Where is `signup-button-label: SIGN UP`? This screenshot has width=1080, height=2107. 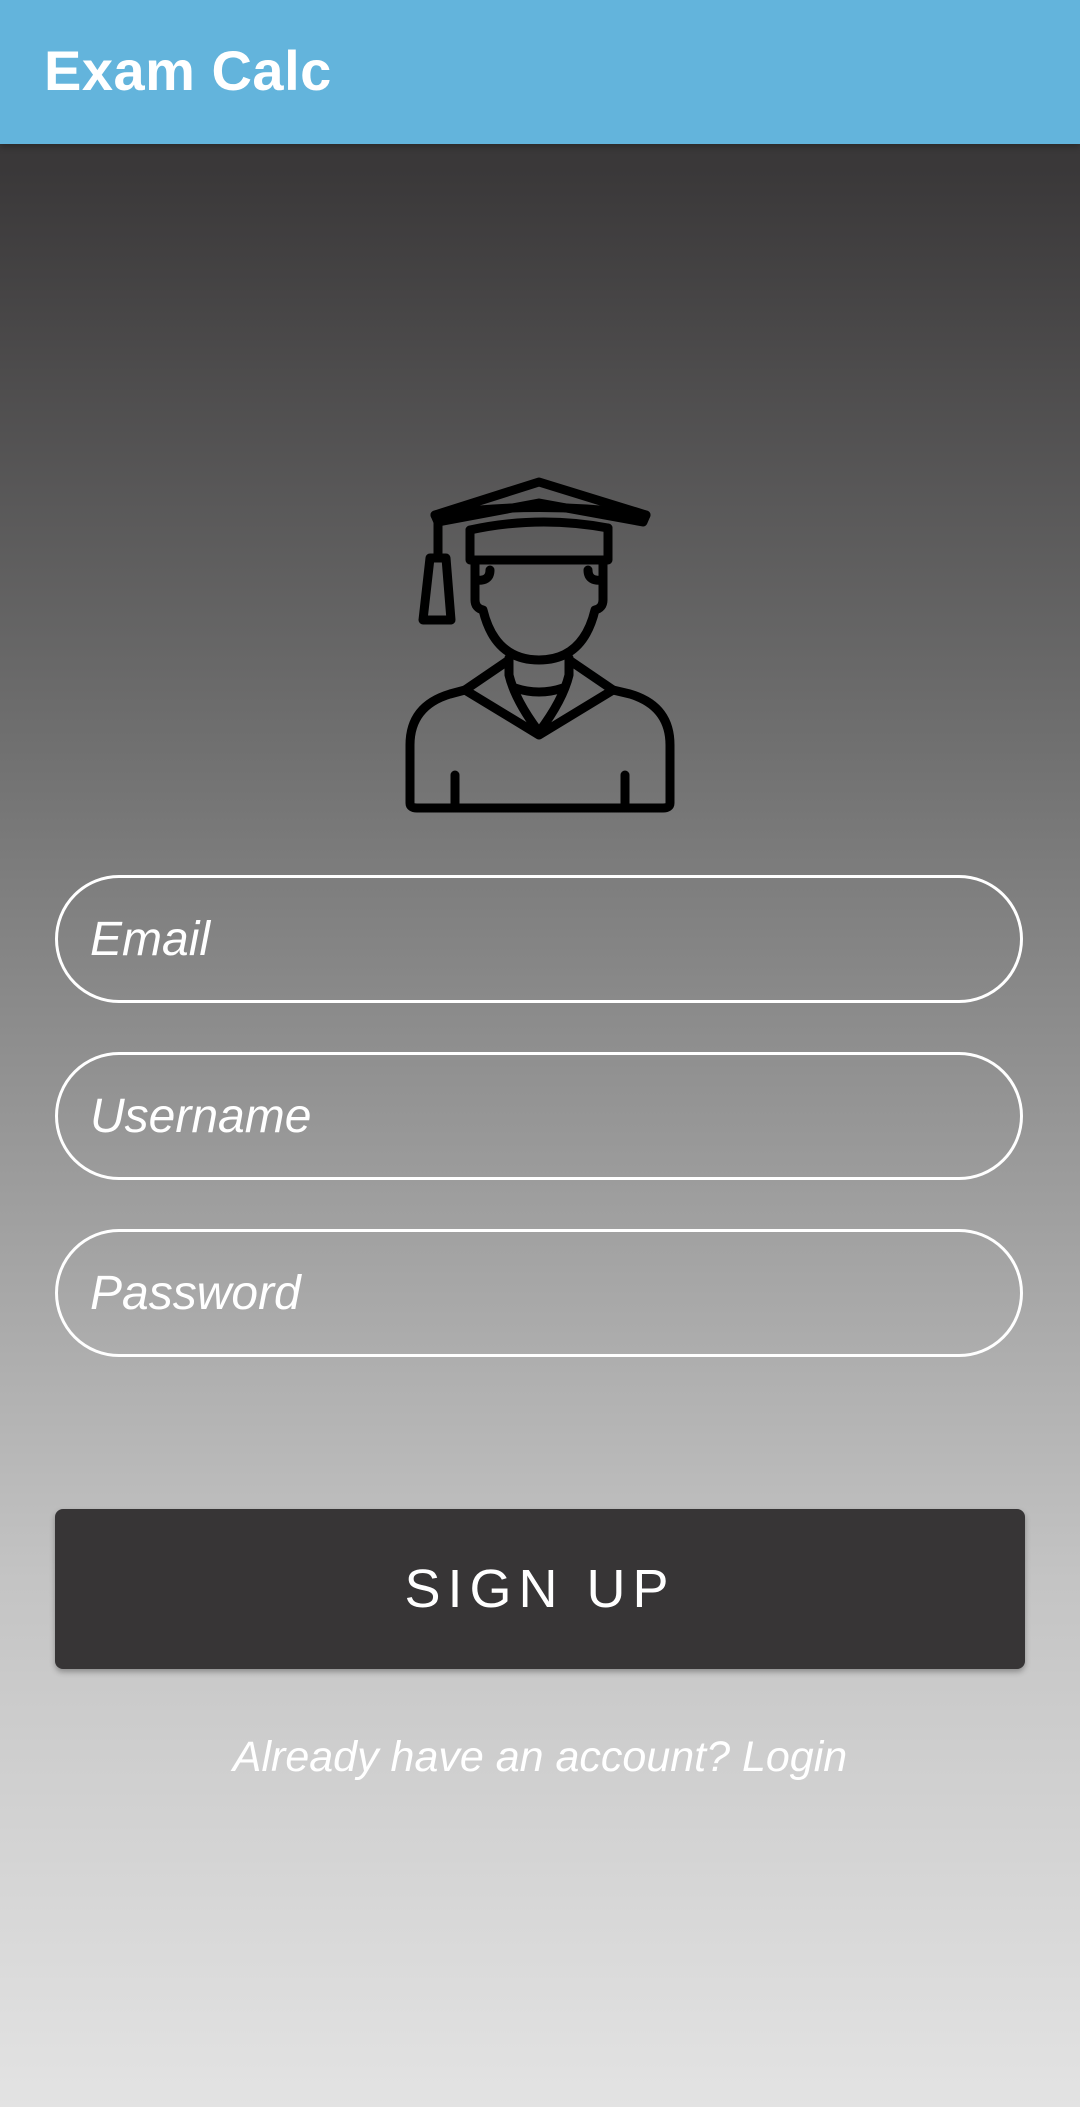 signup-button-label: SIGN UP is located at coordinates (540, 1589).